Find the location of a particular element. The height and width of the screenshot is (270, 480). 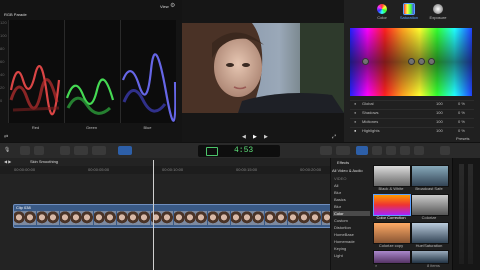

microphone-icon: 🎙 is located at coordinates (7, 150).